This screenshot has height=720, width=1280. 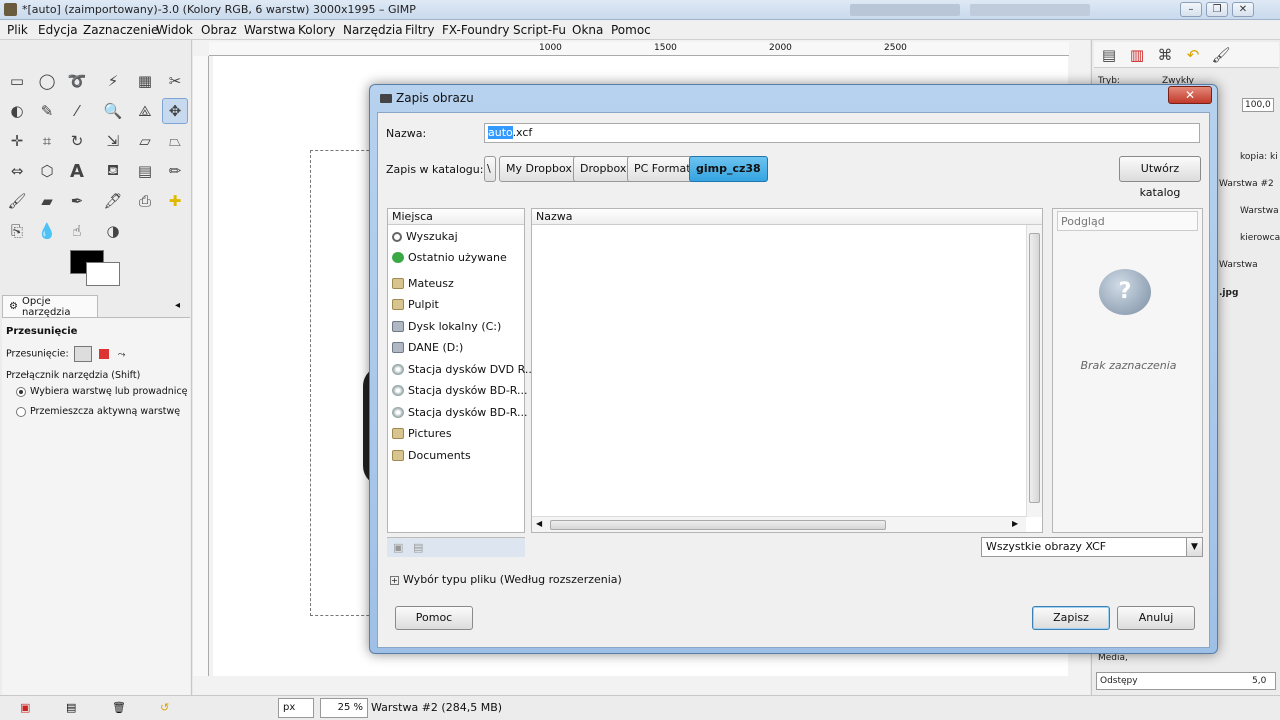 What do you see at coordinates (47, 111) in the screenshot?
I see `paths-icon: ✎` at bounding box center [47, 111].